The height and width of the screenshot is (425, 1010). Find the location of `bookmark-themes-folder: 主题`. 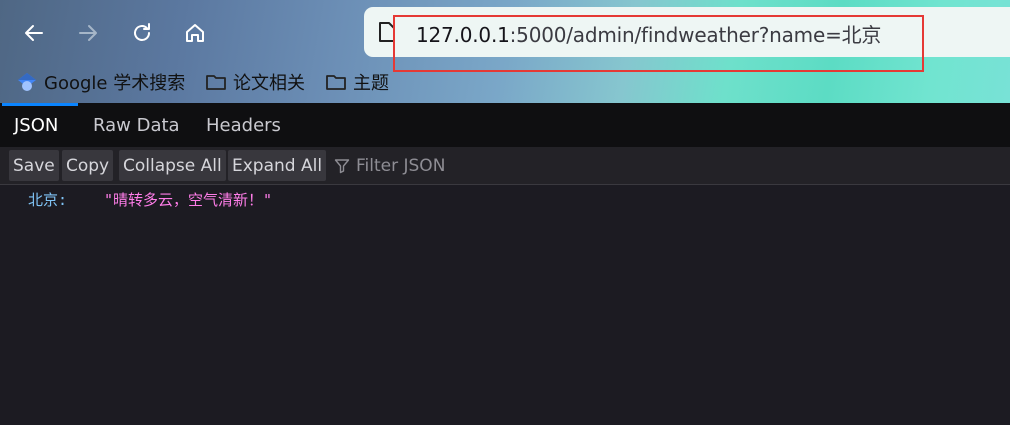

bookmark-themes-folder: 主题 is located at coordinates (357, 82).